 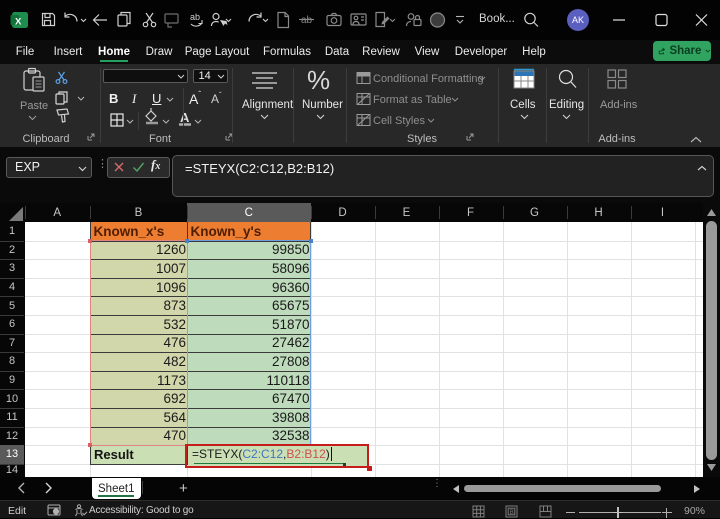 I want to click on svg-text: A, so click(x=185, y=117).